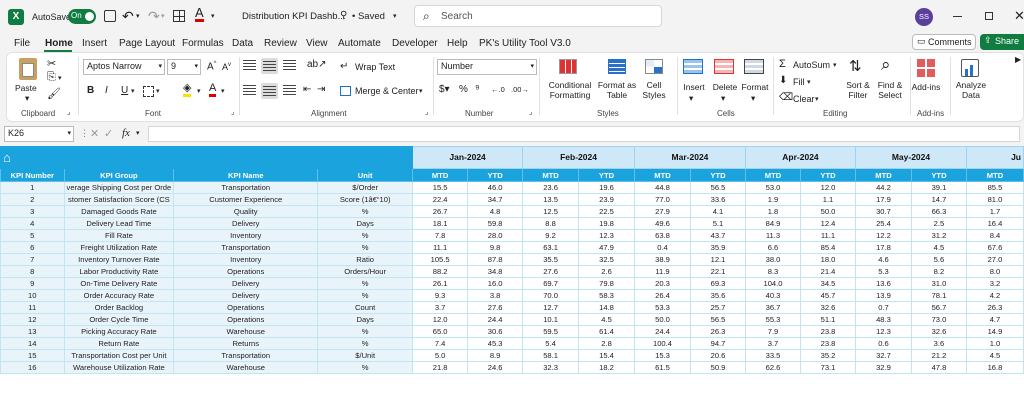 The width and height of the screenshot is (1024, 397). I want to click on unit-header: Unit, so click(365, 175).